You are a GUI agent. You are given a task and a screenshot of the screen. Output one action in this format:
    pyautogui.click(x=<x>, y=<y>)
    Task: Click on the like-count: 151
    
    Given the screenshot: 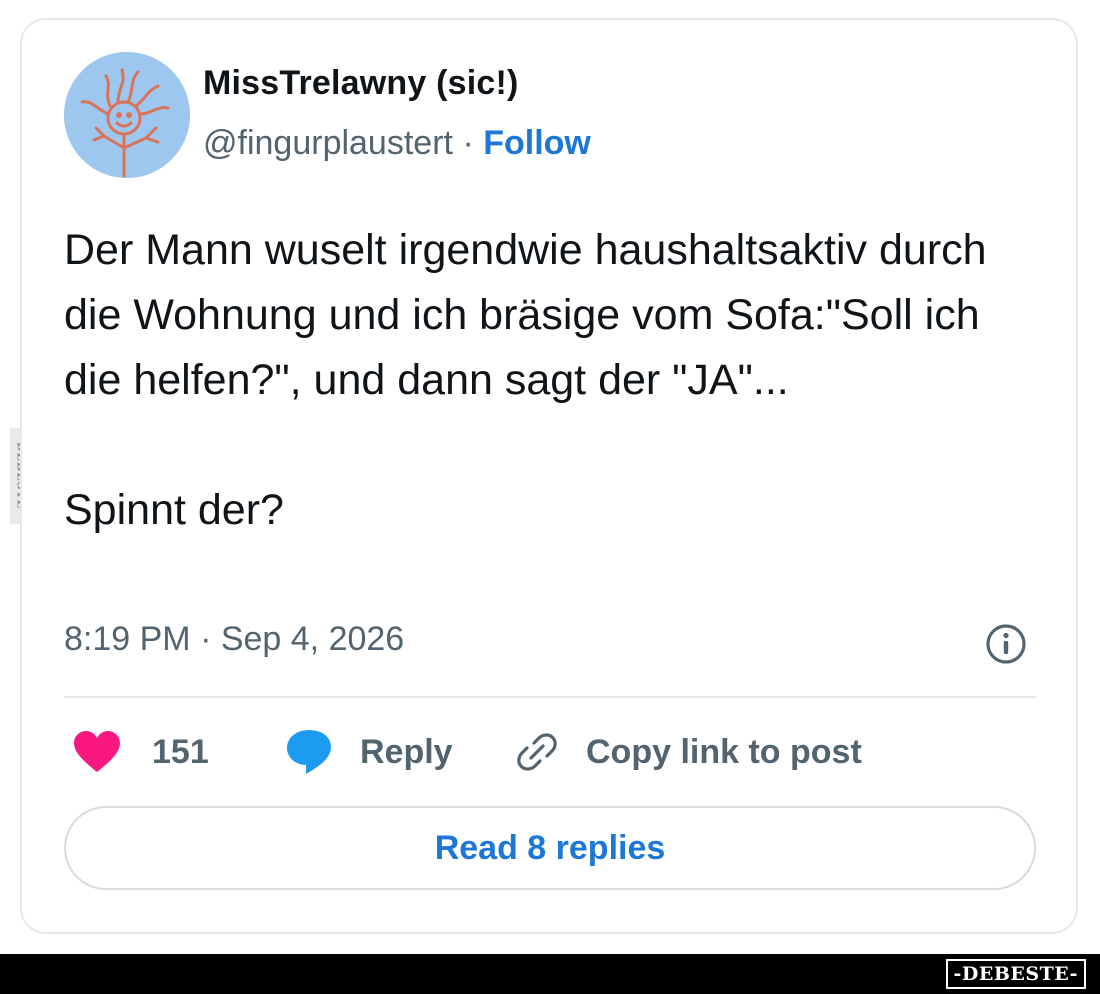 What is the action you would take?
    pyautogui.click(x=180, y=751)
    